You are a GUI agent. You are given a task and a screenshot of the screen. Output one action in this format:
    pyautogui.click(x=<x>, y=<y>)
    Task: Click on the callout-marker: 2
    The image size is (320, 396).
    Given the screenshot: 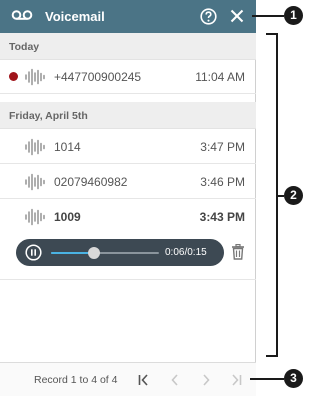 What is the action you would take?
    pyautogui.click(x=293, y=195)
    